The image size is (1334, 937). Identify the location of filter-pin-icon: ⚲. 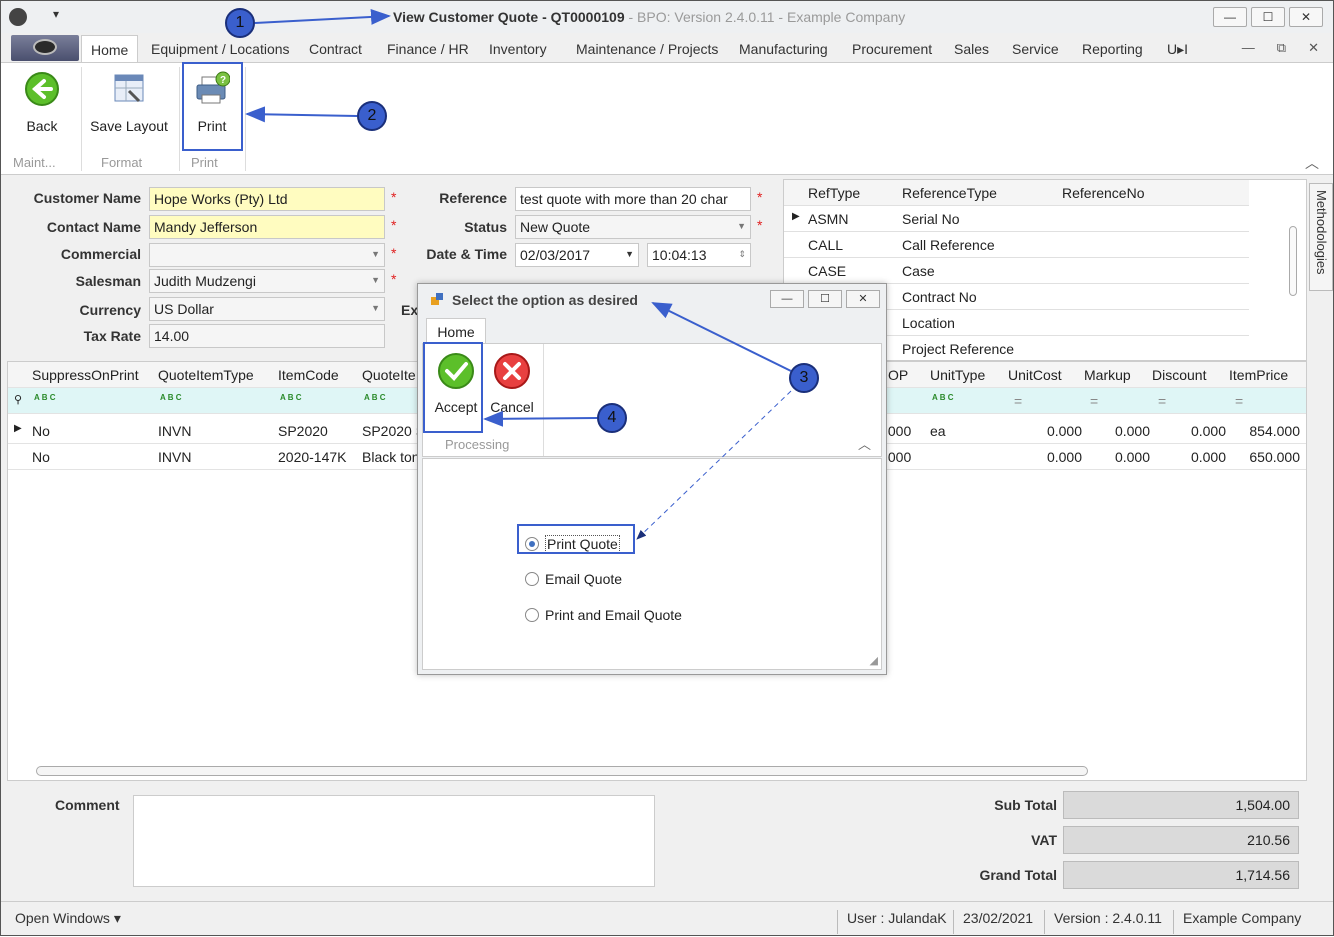
(18, 400).